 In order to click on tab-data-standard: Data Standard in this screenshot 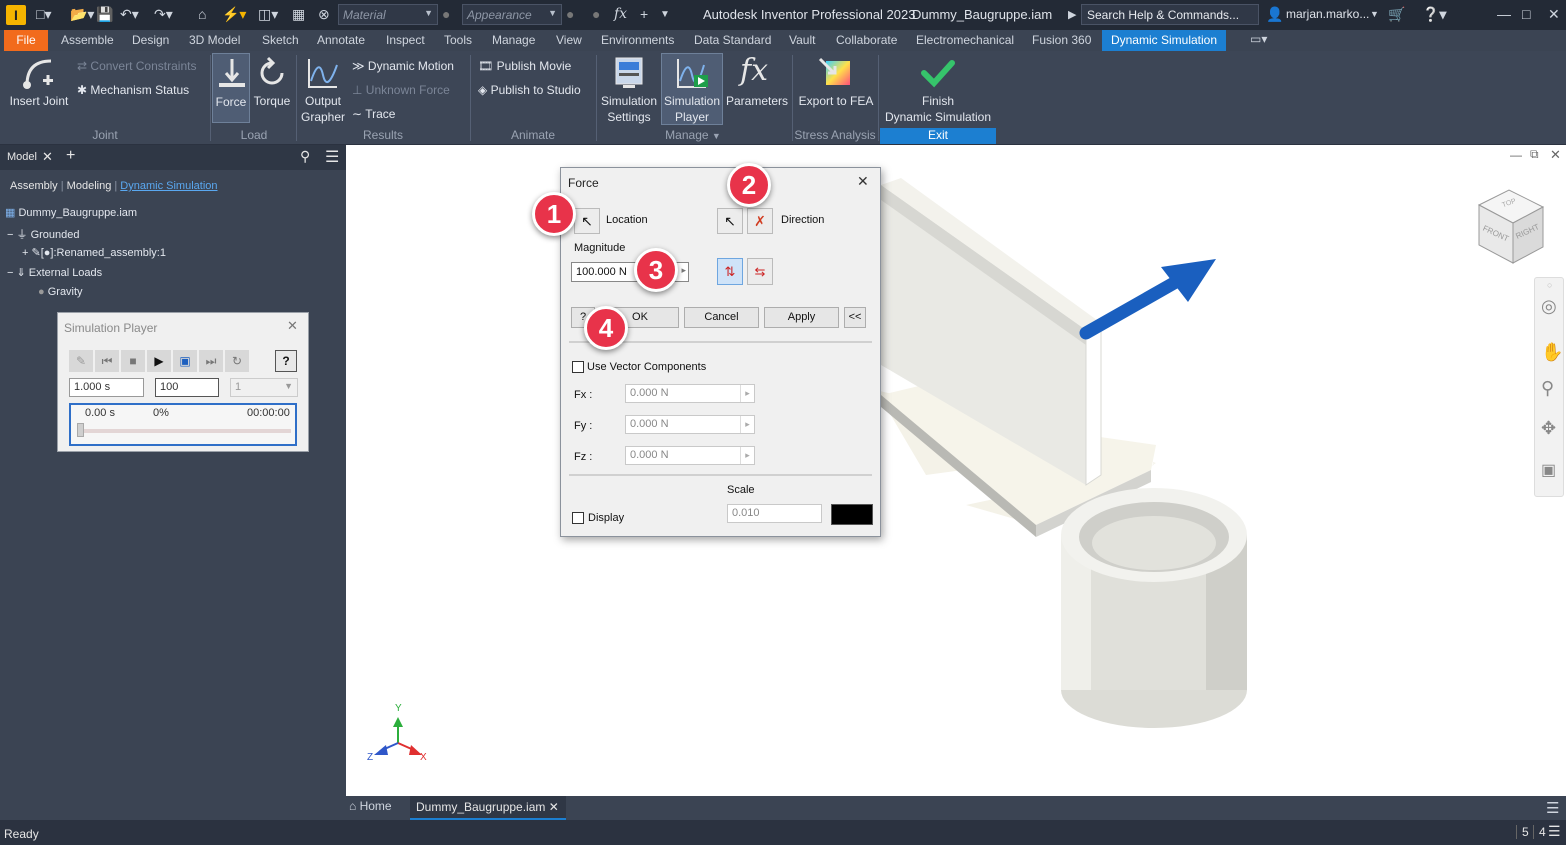, I will do `click(732, 40)`.